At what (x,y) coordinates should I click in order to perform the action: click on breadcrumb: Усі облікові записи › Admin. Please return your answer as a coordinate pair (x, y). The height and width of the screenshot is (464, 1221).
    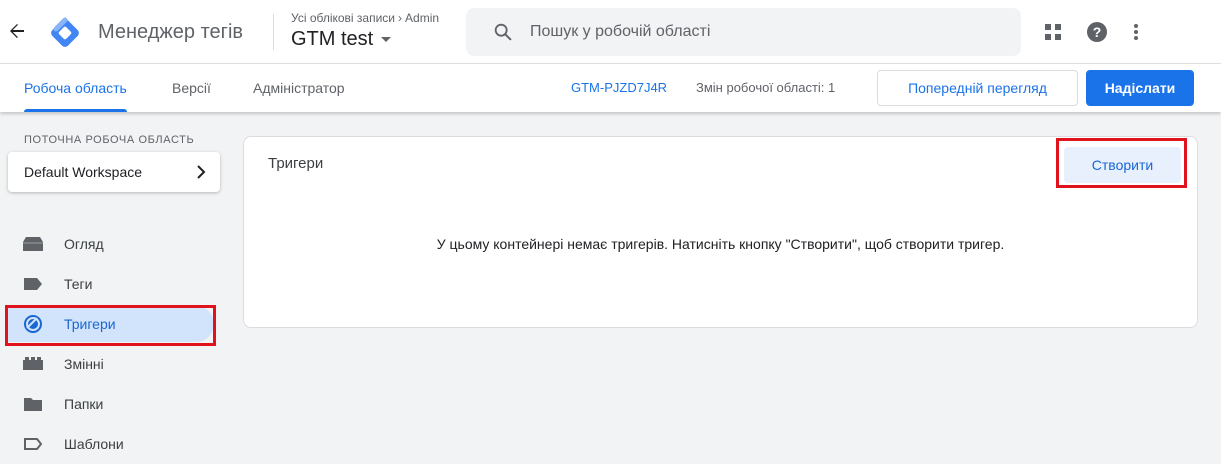
    Looking at the image, I should click on (365, 18).